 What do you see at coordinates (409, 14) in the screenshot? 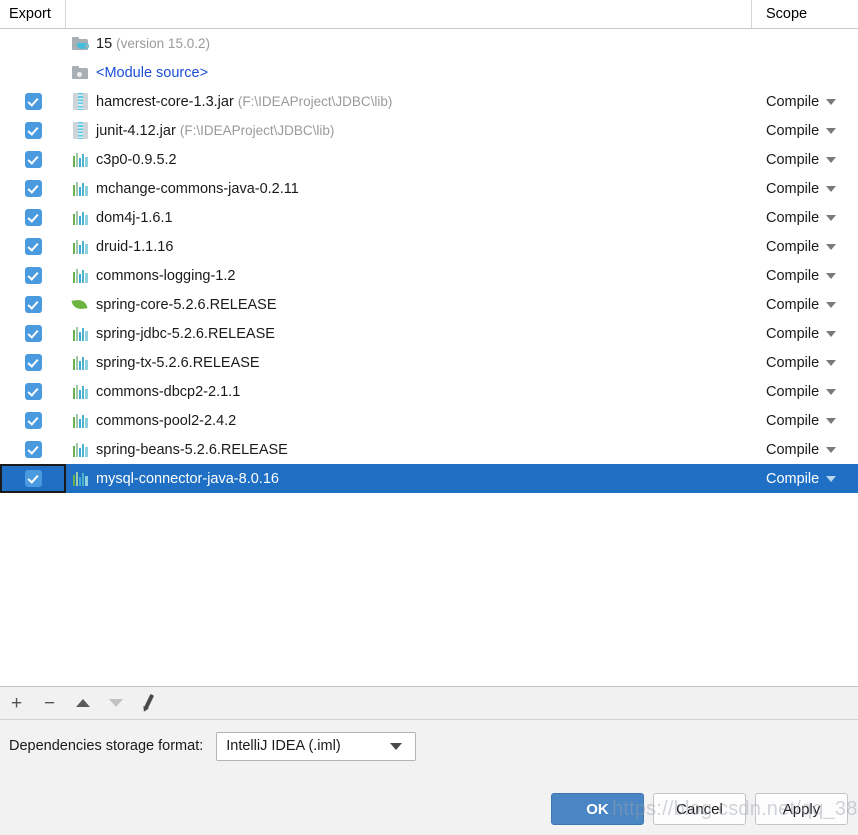
I see `column-header-name` at bounding box center [409, 14].